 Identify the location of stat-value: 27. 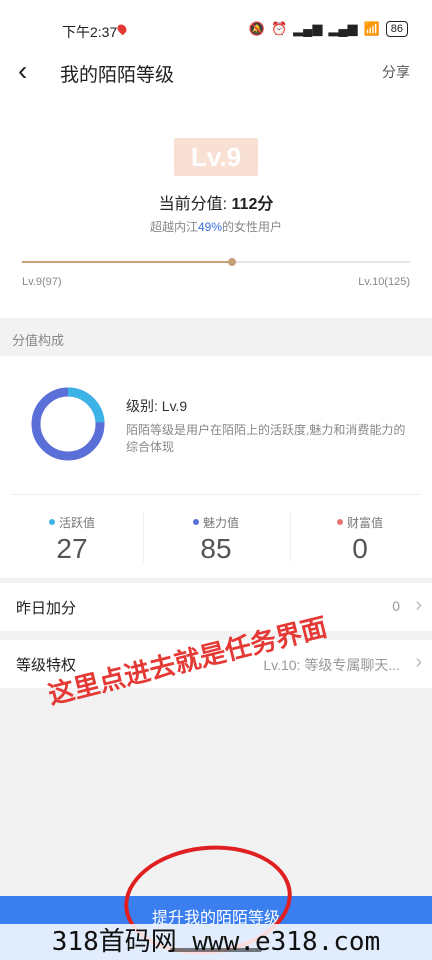
(72, 548).